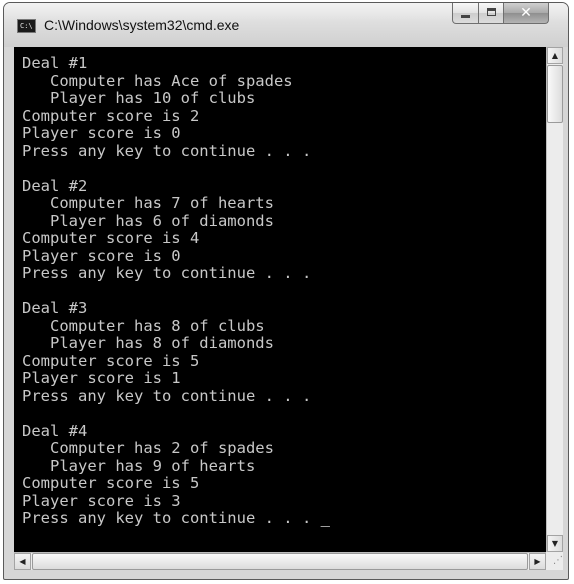 Image resolution: width=574 pixels, height=584 pixels. Describe the element at coordinates (55, 308) in the screenshot. I see `console-line: Deal #3` at that location.